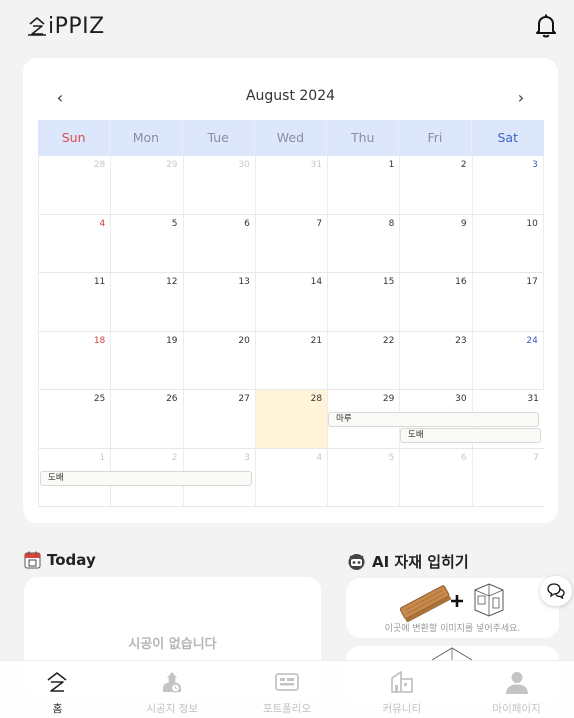 The height and width of the screenshot is (718, 574). What do you see at coordinates (461, 282) in the screenshot?
I see `day-number: 16` at bounding box center [461, 282].